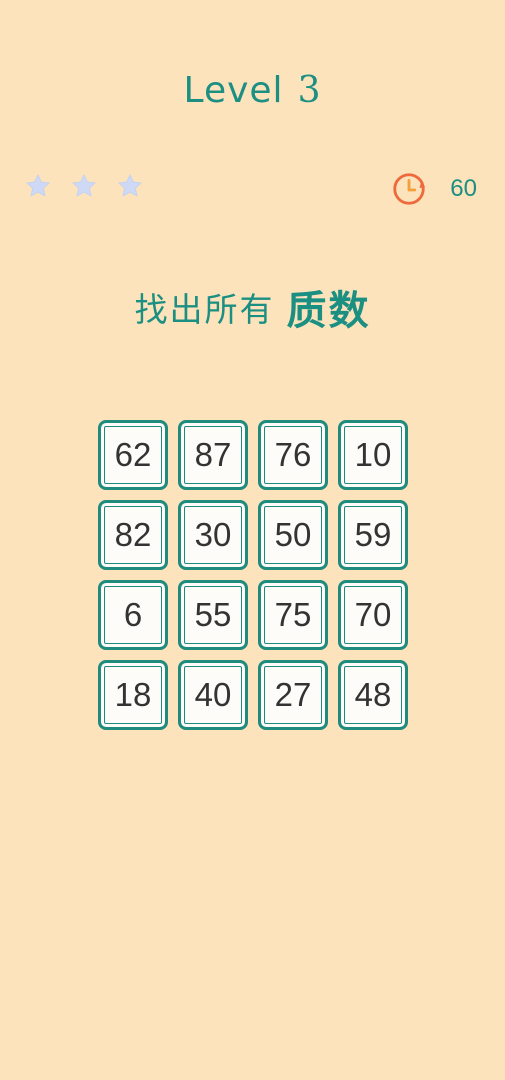 The image size is (505, 1080). What do you see at coordinates (373, 535) in the screenshot?
I see `number-tile: 59` at bounding box center [373, 535].